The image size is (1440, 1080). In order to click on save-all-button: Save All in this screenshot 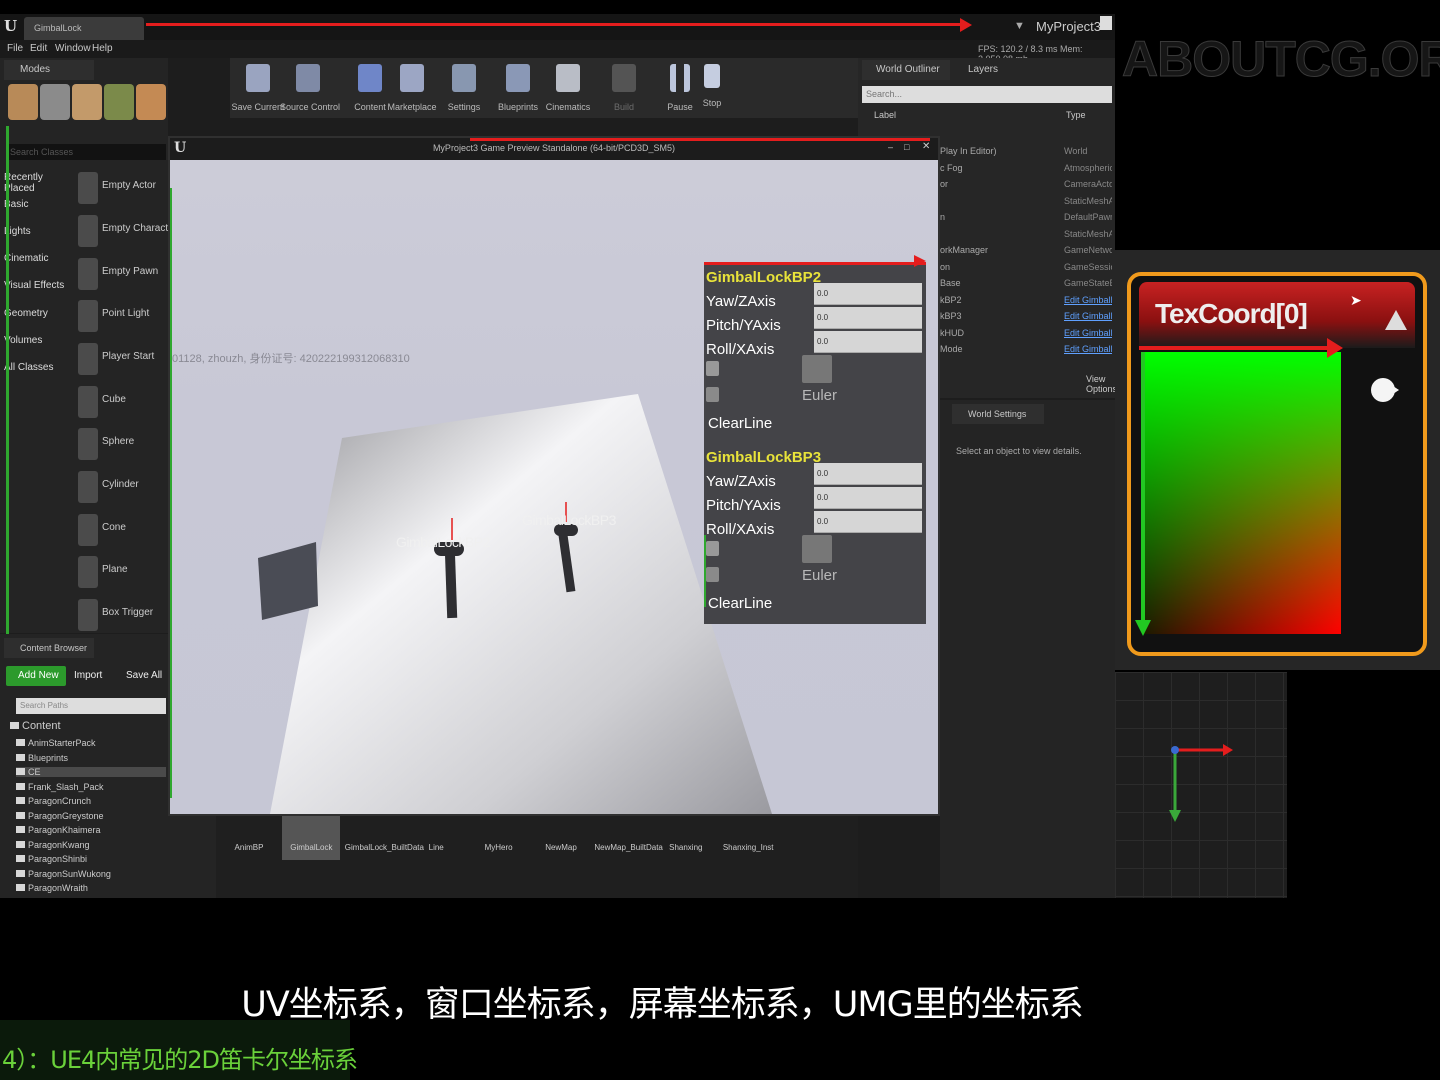, I will do `click(144, 676)`.